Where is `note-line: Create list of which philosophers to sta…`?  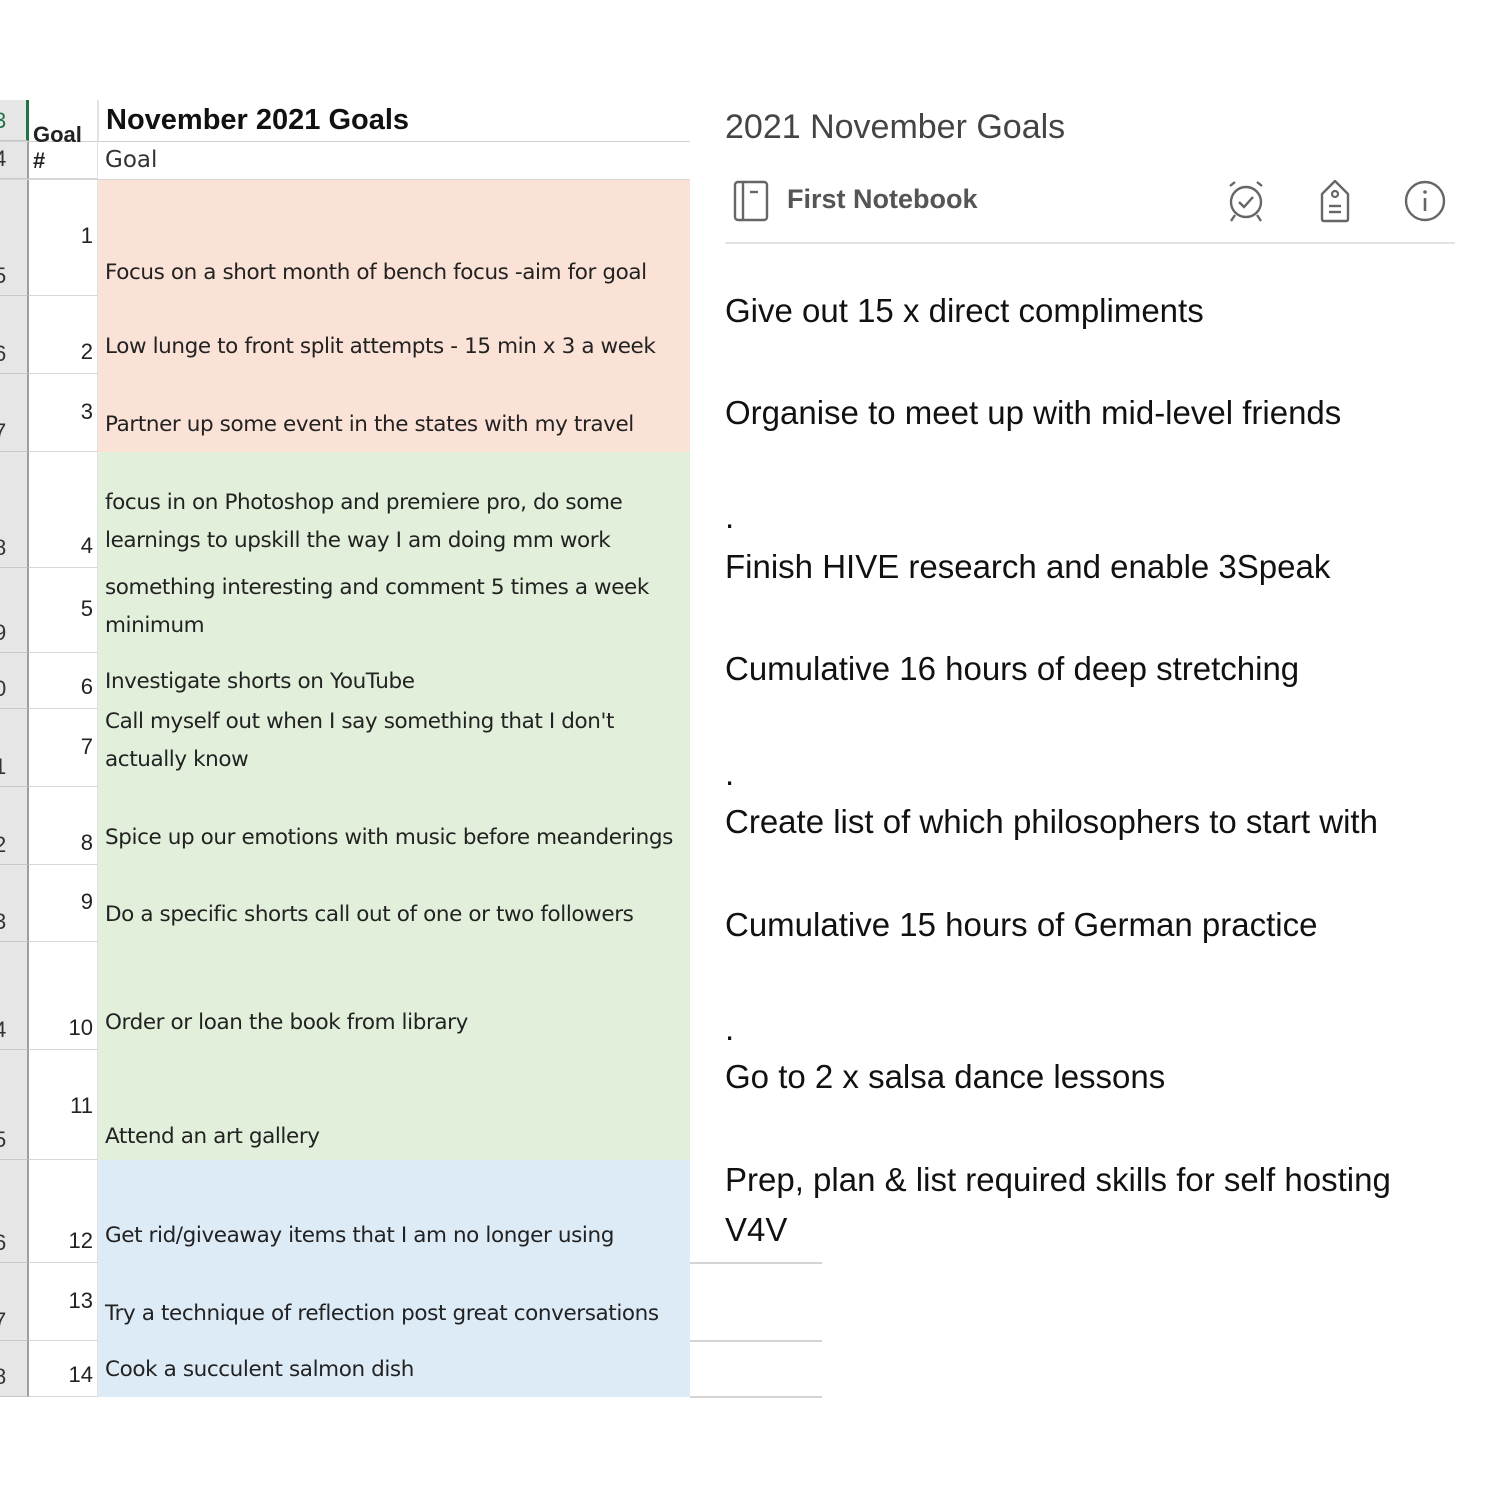 note-line: Create list of which philosophers to sta… is located at coordinates (1051, 822).